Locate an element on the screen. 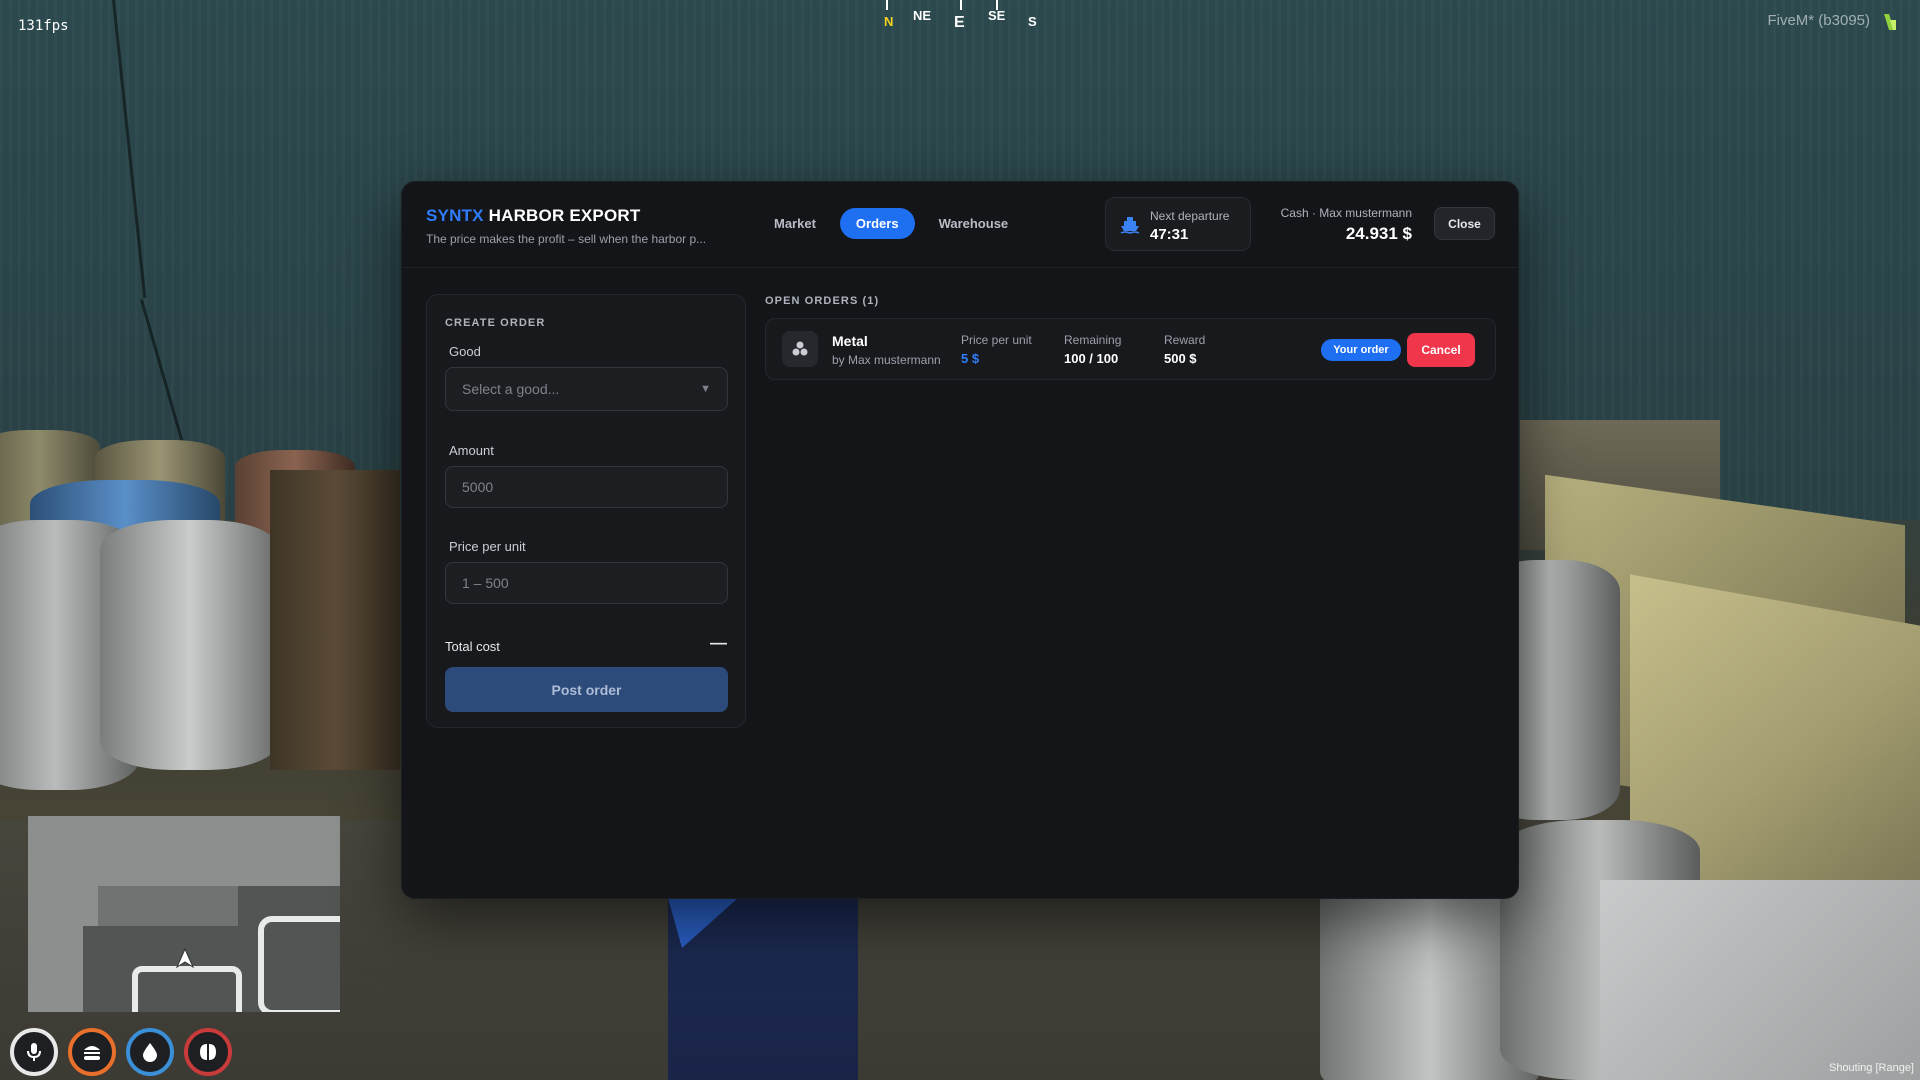 Image resolution: width=1920 pixels, height=1080 pixels. ship-icon is located at coordinates (1130, 225).